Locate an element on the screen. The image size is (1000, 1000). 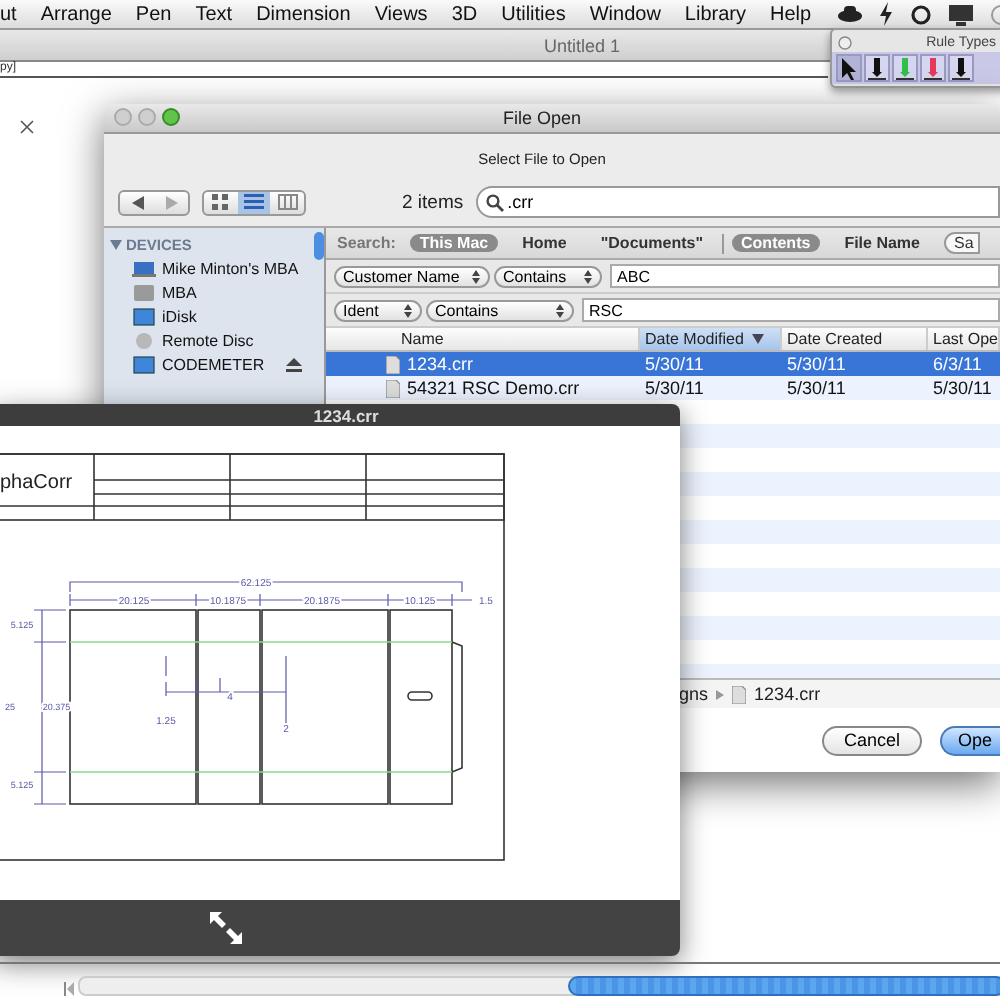
cancel-button: Cancel is located at coordinates (871, 740).